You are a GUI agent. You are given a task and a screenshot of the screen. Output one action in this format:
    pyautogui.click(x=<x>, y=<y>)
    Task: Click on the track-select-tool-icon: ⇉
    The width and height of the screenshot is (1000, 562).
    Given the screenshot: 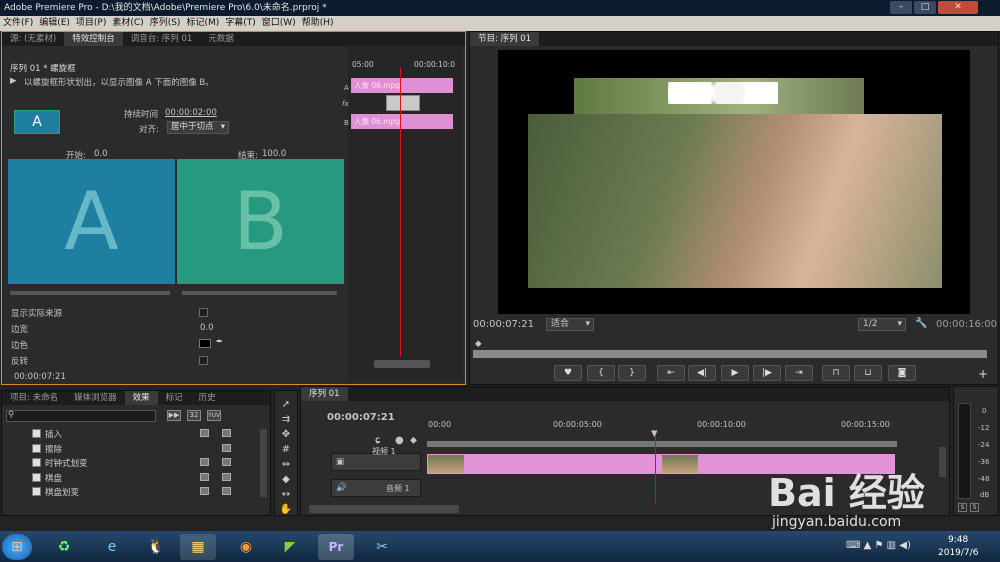 What is the action you would take?
    pyautogui.click(x=286, y=420)
    